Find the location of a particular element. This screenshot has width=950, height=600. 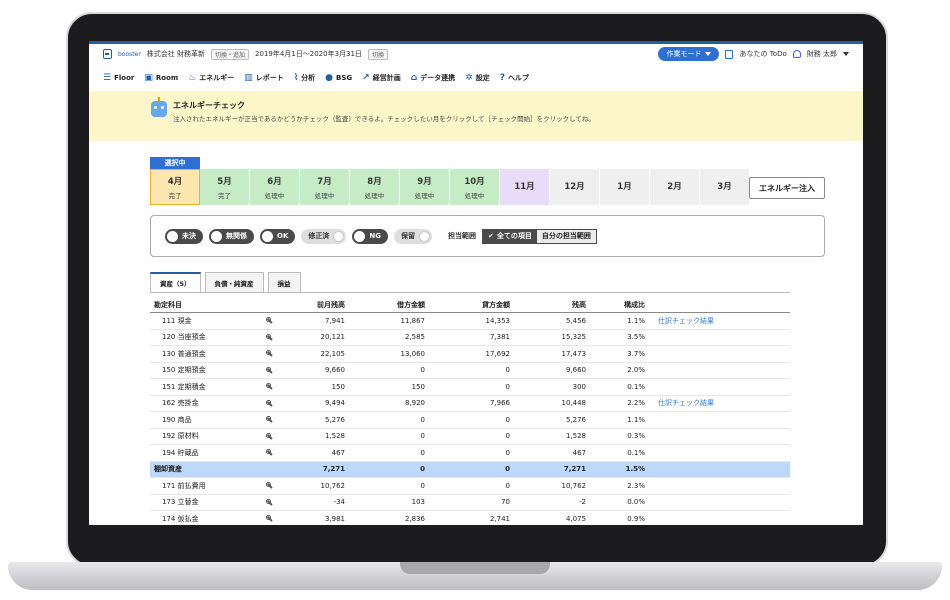

debit-amount: 11,867 is located at coordinates (413, 320).